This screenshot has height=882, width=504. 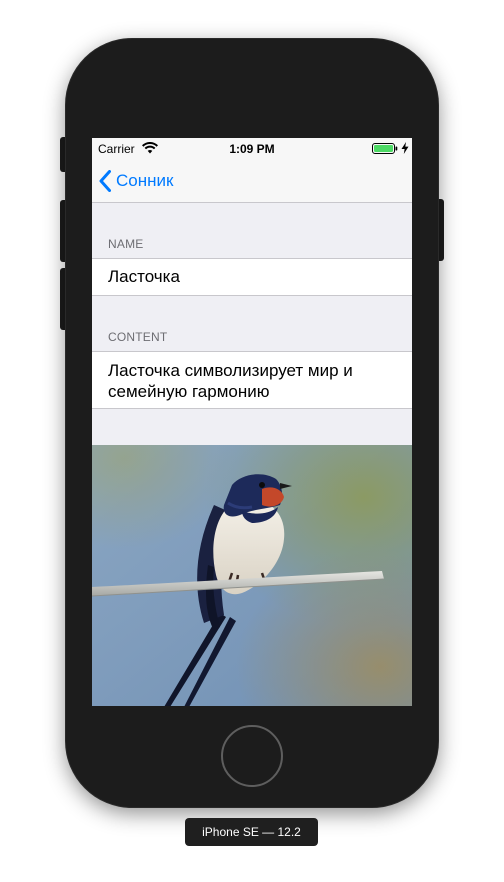 I want to click on status-bar: Carrier 1:09 PM, so click(x=252, y=148).